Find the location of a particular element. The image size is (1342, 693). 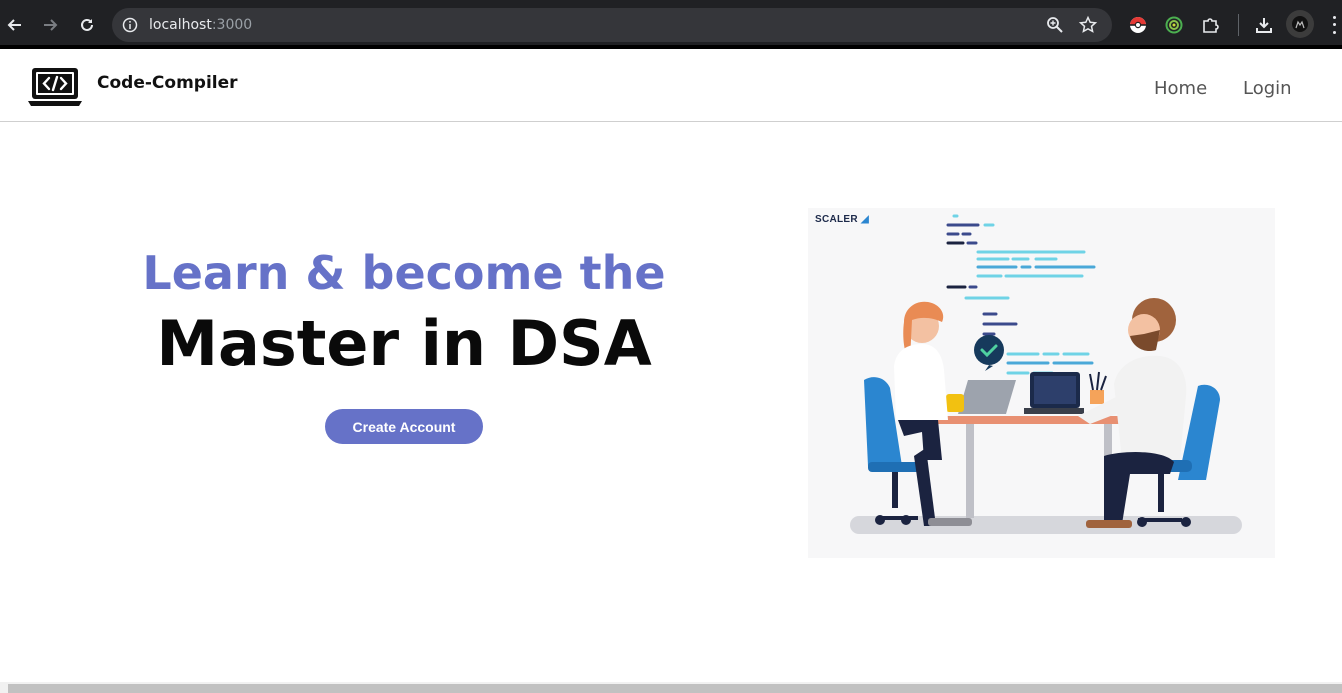

nav-login-link: Login is located at coordinates (1267, 88).